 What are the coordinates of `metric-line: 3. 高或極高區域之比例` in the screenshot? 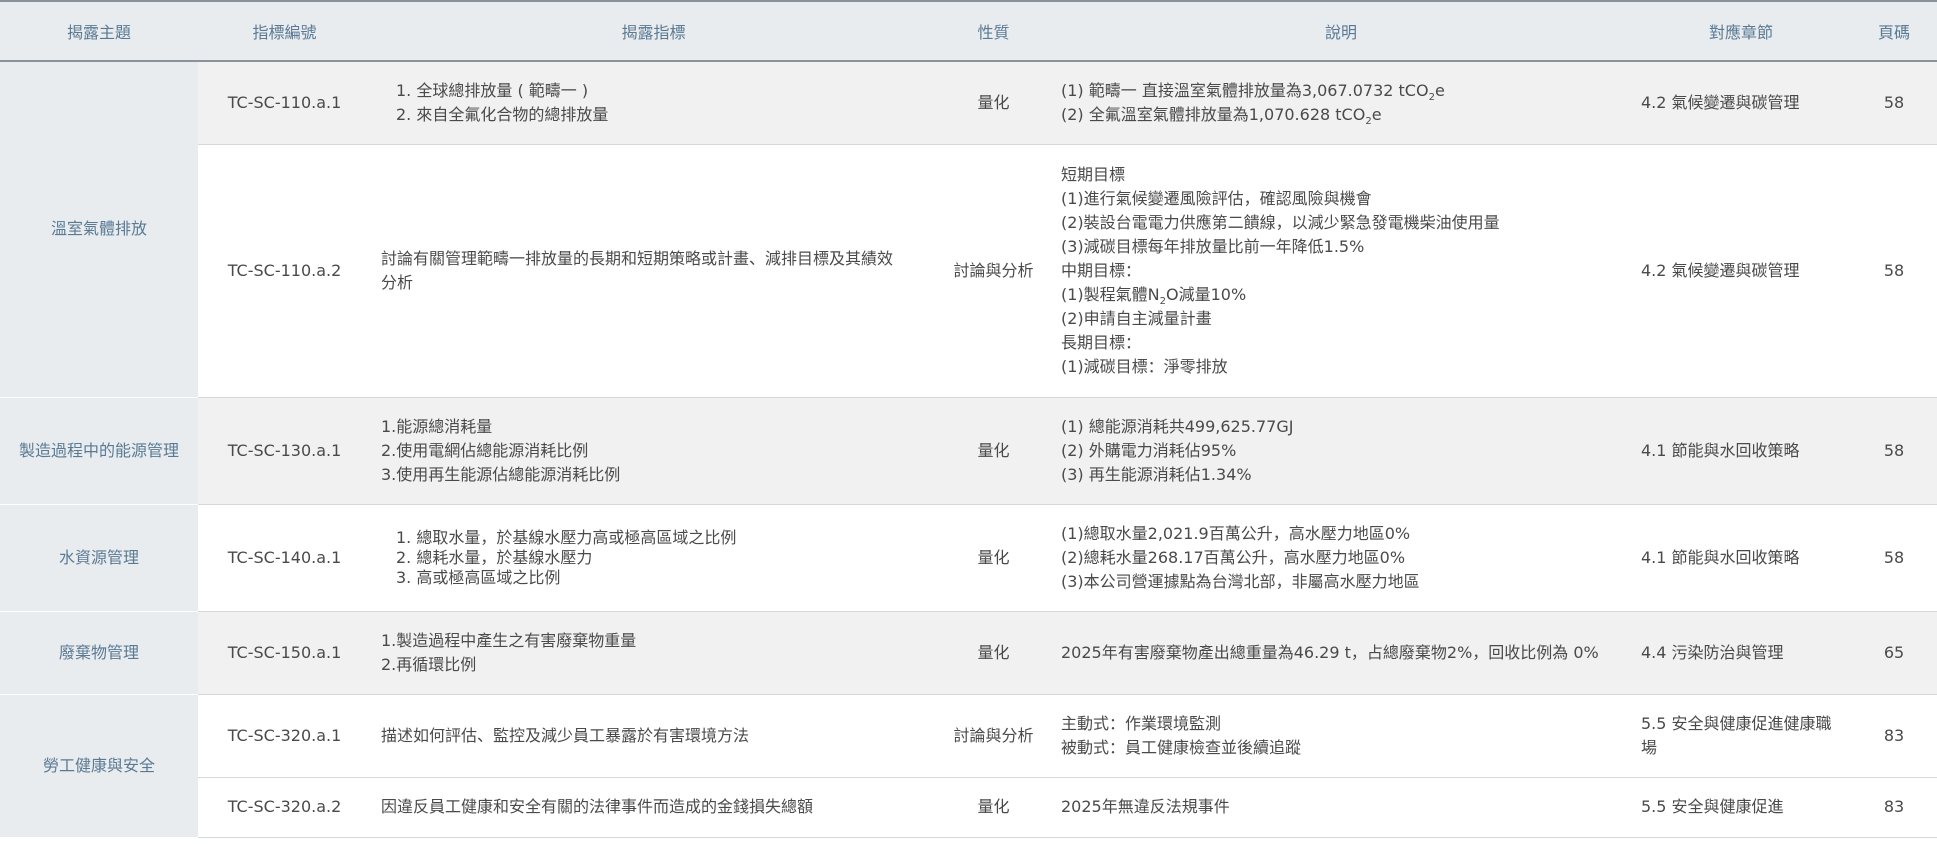 It's located at (478, 577).